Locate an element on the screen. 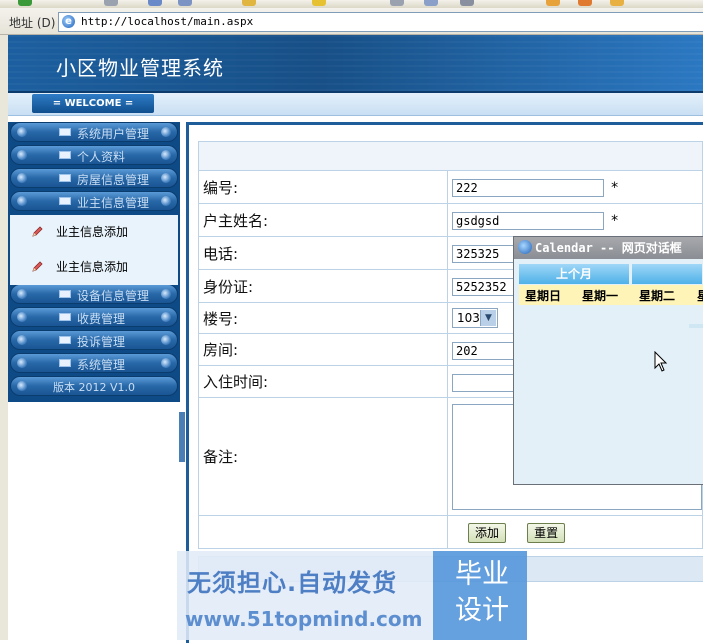 This screenshot has height=643, width=703. submenu-item-add-owner-2: 业主信息添加 is located at coordinates (94, 266).